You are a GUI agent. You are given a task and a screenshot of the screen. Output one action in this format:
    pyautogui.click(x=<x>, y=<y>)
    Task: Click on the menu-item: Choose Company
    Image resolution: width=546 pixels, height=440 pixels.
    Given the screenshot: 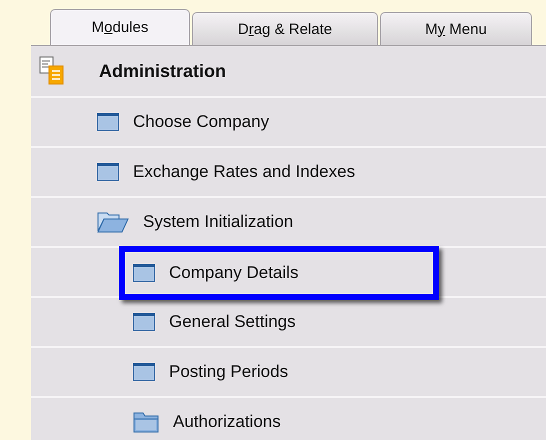 What is the action you would take?
    pyautogui.click(x=201, y=122)
    